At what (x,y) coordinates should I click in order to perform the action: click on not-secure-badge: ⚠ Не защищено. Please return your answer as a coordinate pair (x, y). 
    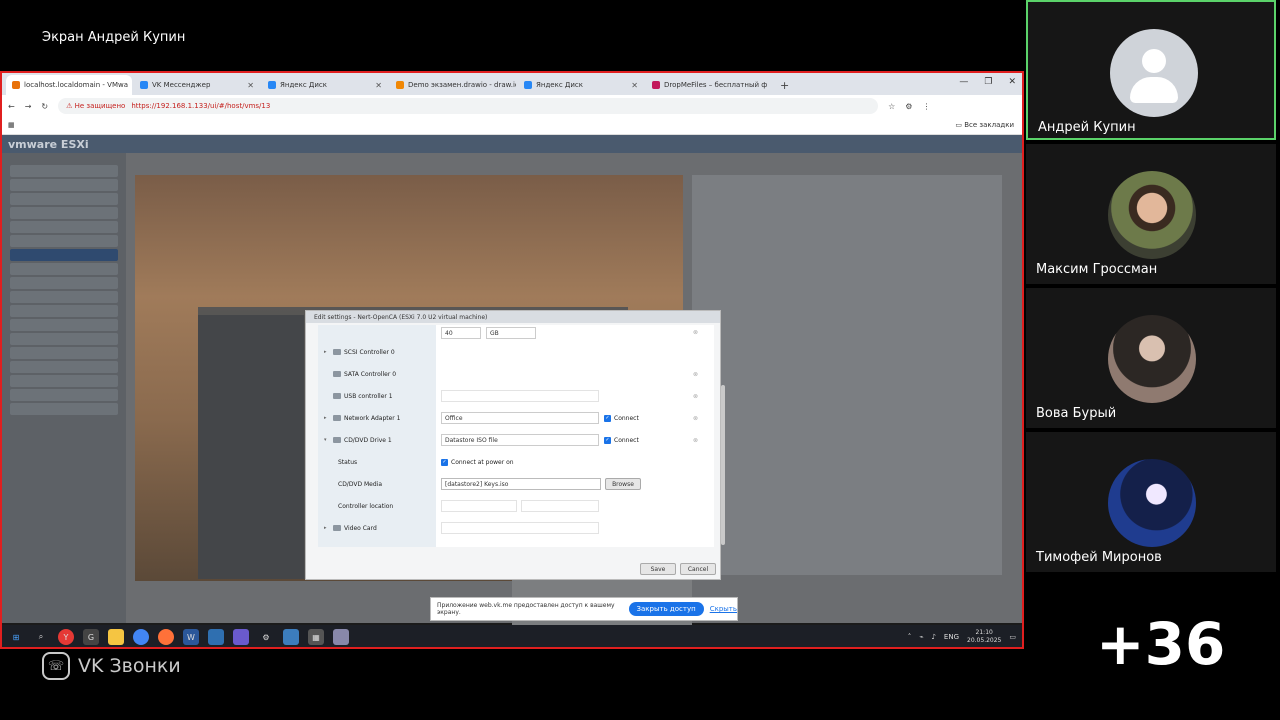
    Looking at the image, I should click on (95, 106).